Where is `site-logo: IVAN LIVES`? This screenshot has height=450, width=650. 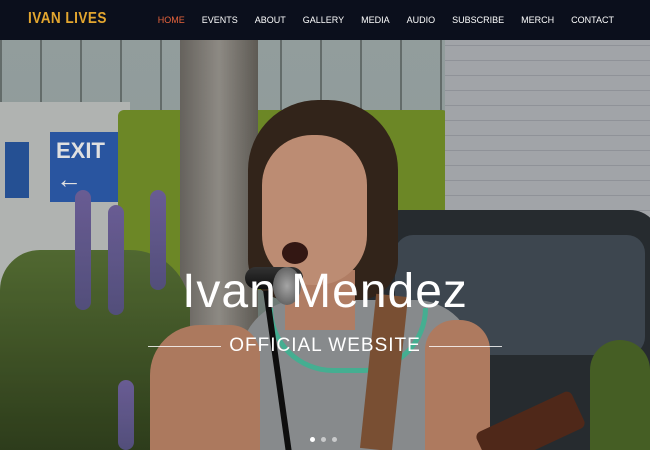
site-logo: IVAN LIVES is located at coordinates (67, 19).